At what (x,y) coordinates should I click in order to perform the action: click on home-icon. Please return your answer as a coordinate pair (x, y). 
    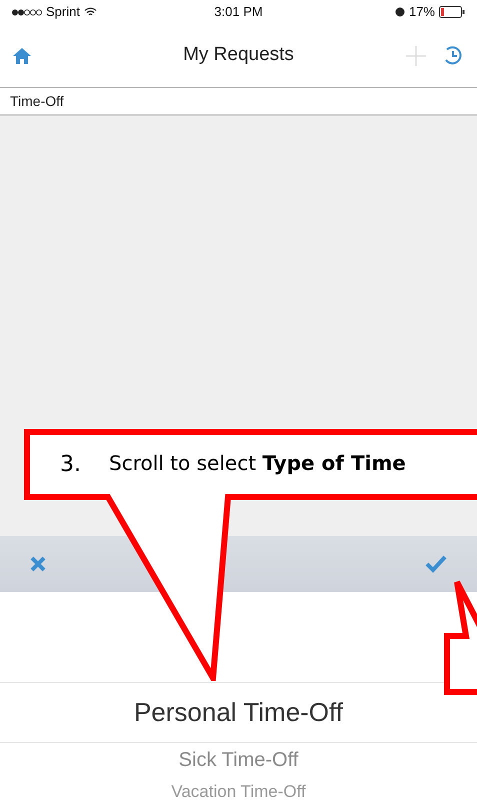
    Looking at the image, I should click on (22, 55).